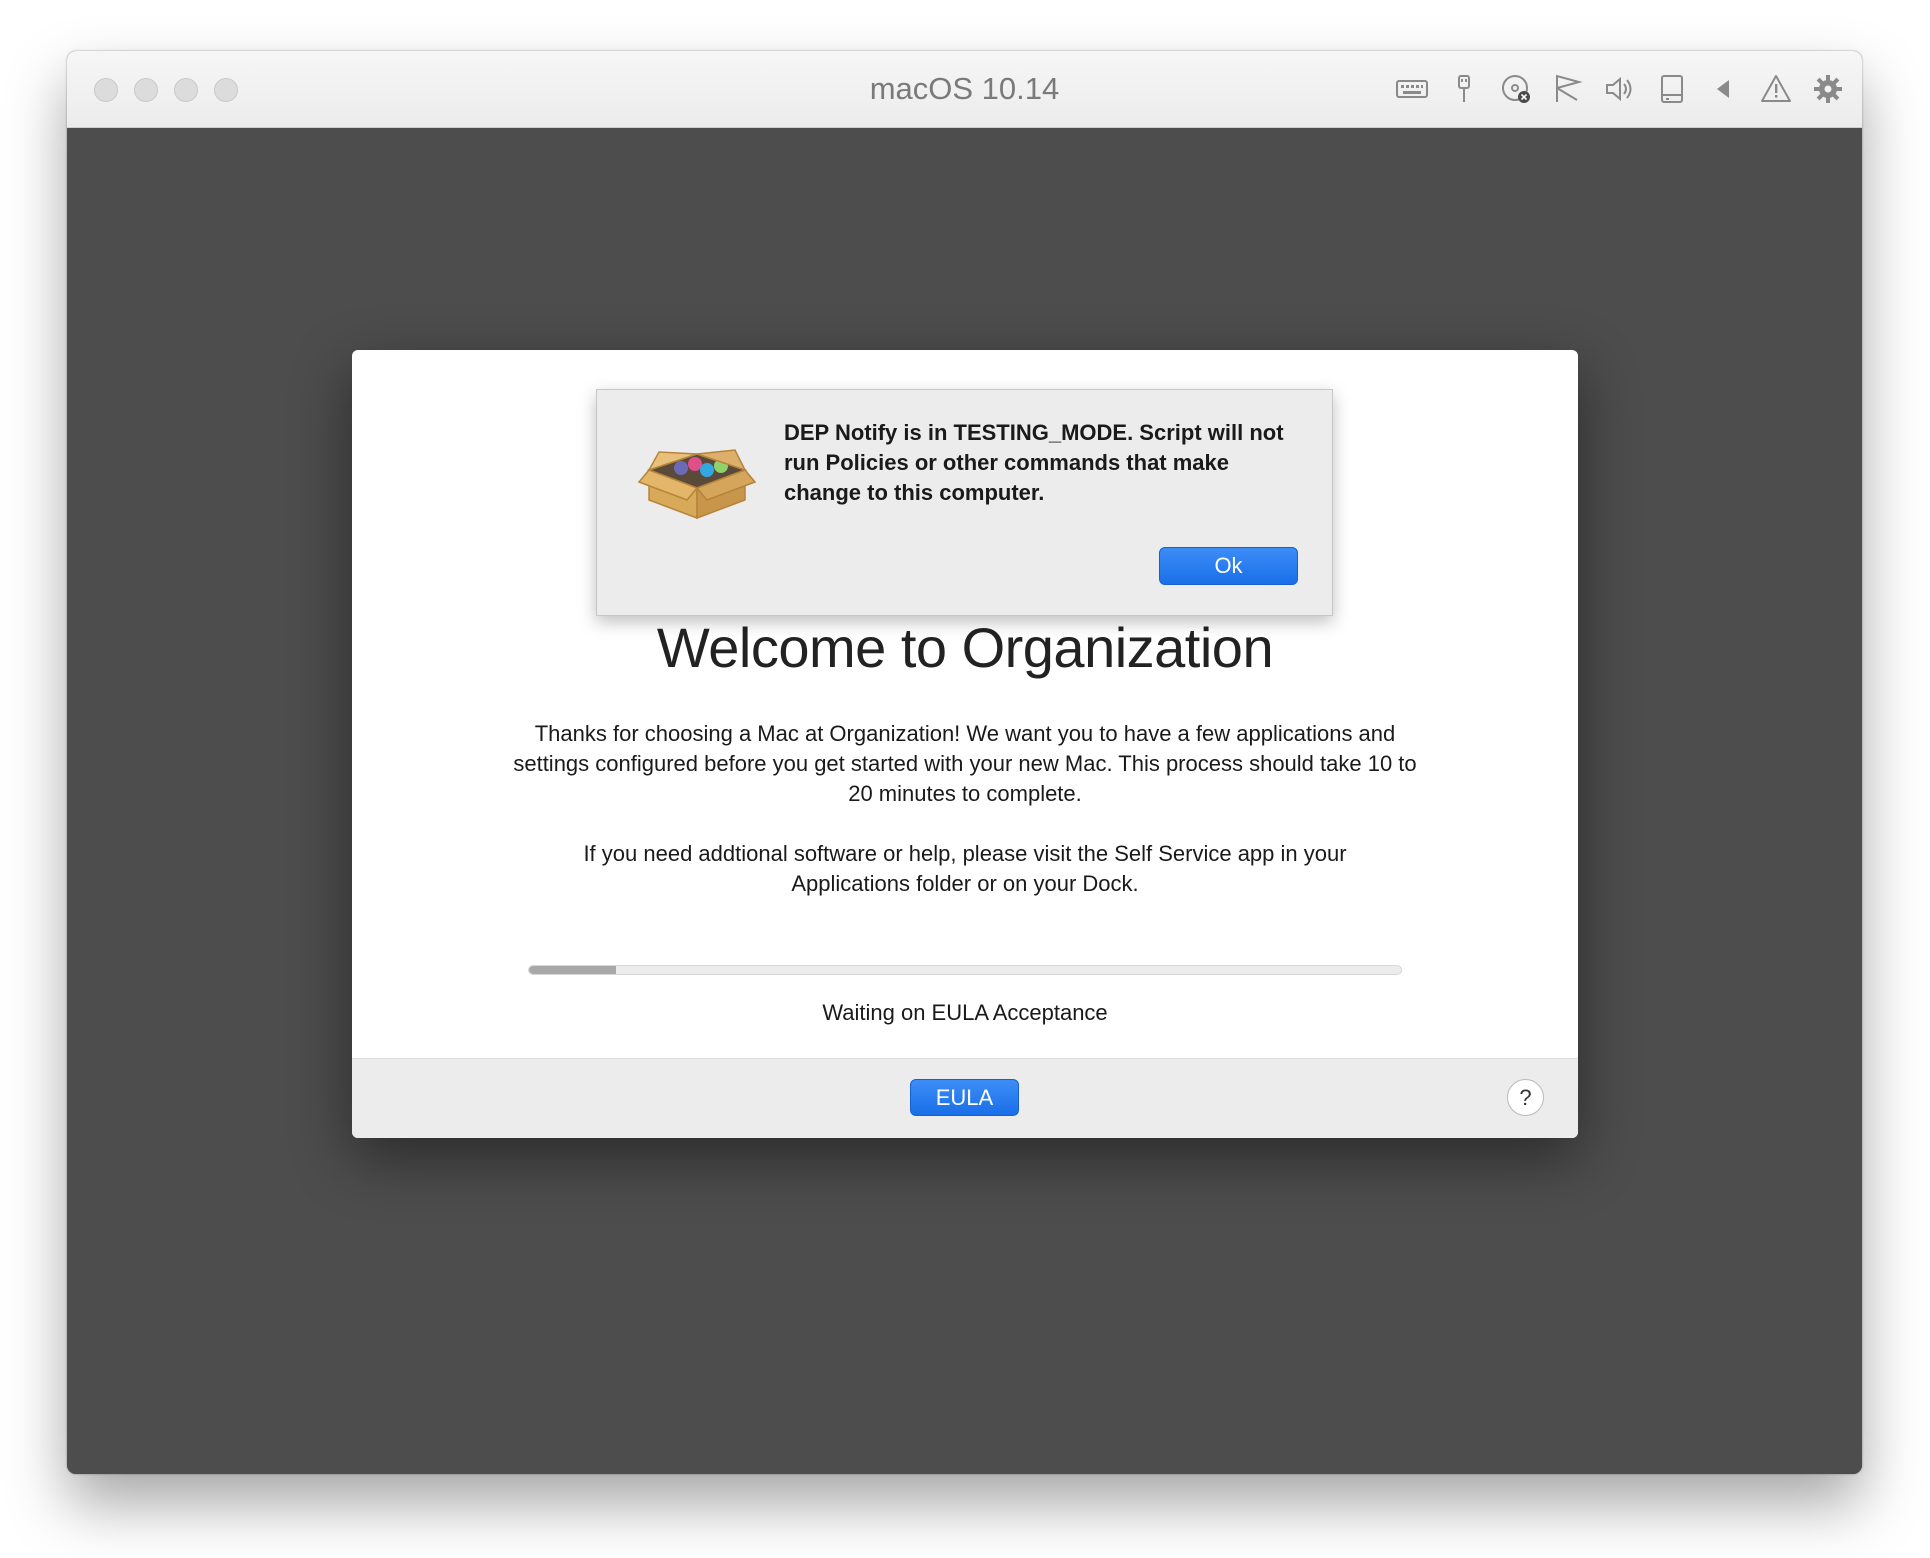 The width and height of the screenshot is (1930, 1558). Describe the element at coordinates (1724, 89) in the screenshot. I see `back-icon` at that location.